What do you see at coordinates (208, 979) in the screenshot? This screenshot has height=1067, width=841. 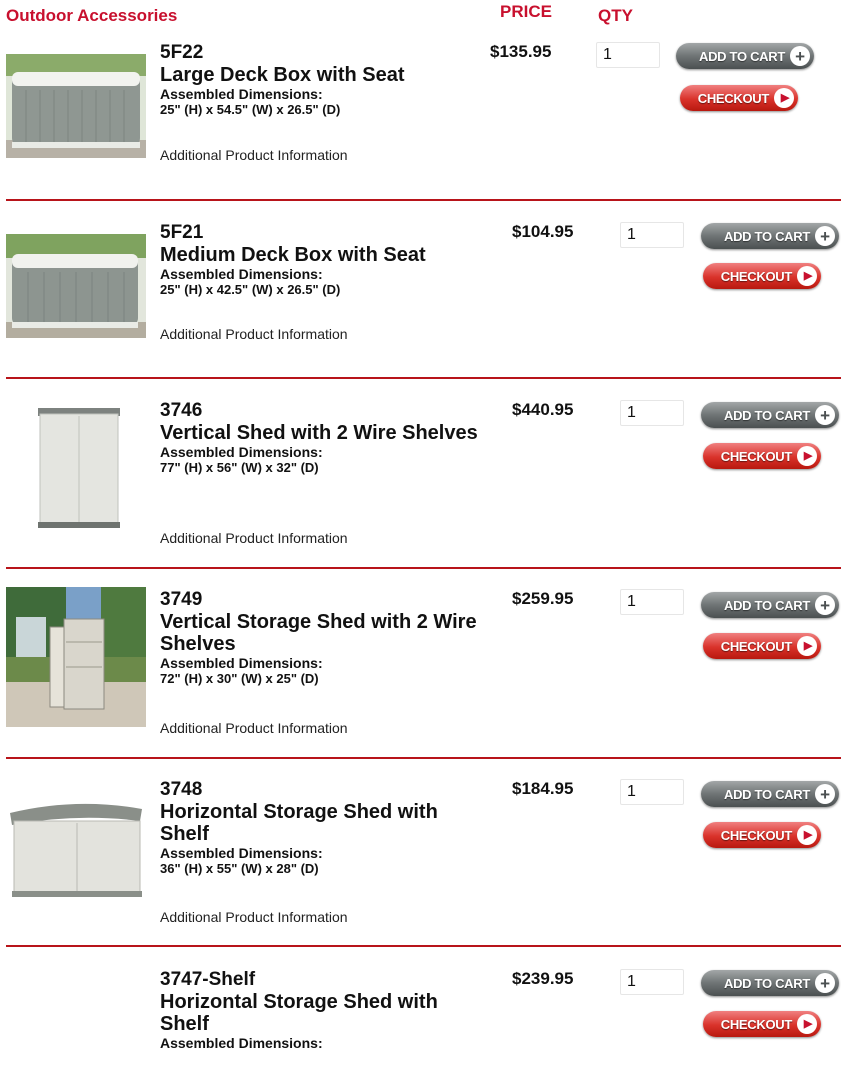 I see `product-code: 3747-Shelf` at bounding box center [208, 979].